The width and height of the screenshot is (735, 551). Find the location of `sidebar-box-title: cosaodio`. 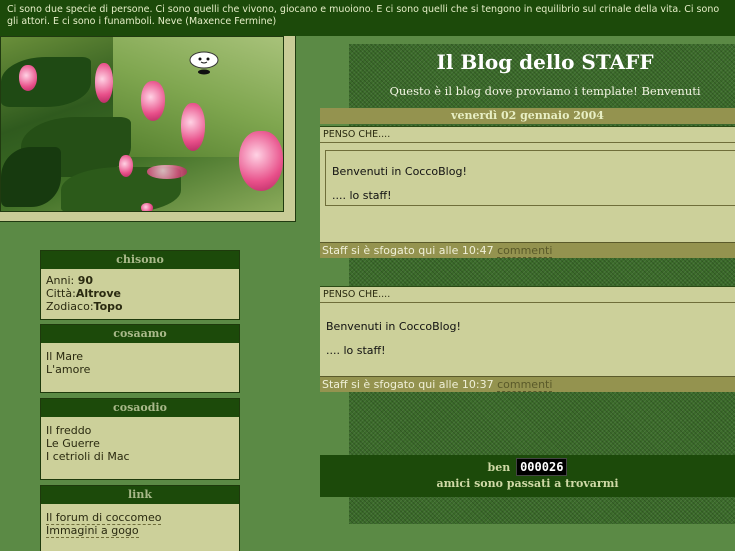

sidebar-box-title: cosaodio is located at coordinates (140, 408).